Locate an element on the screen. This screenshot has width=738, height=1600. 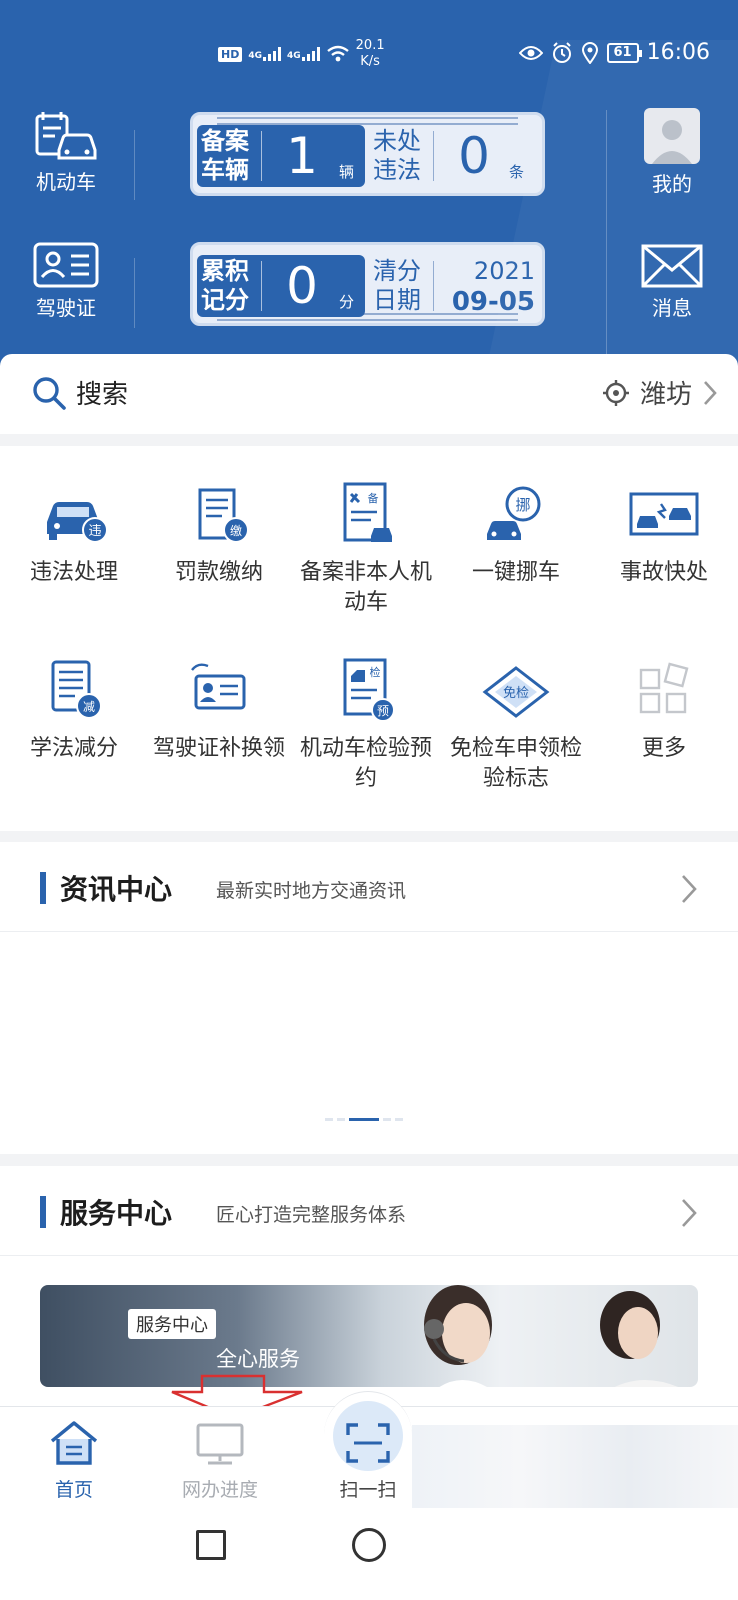
city-label: 潍坊 is located at coordinates (665, 395).